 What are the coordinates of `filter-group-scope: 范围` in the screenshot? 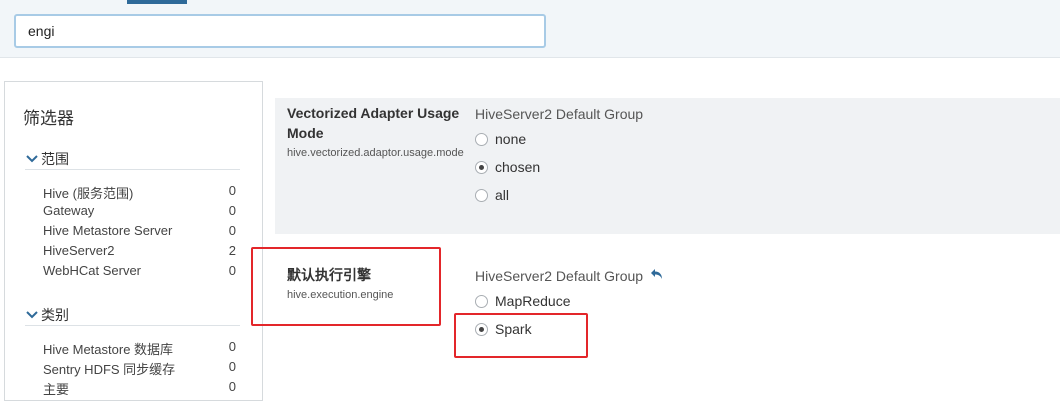 It's located at (132, 160).